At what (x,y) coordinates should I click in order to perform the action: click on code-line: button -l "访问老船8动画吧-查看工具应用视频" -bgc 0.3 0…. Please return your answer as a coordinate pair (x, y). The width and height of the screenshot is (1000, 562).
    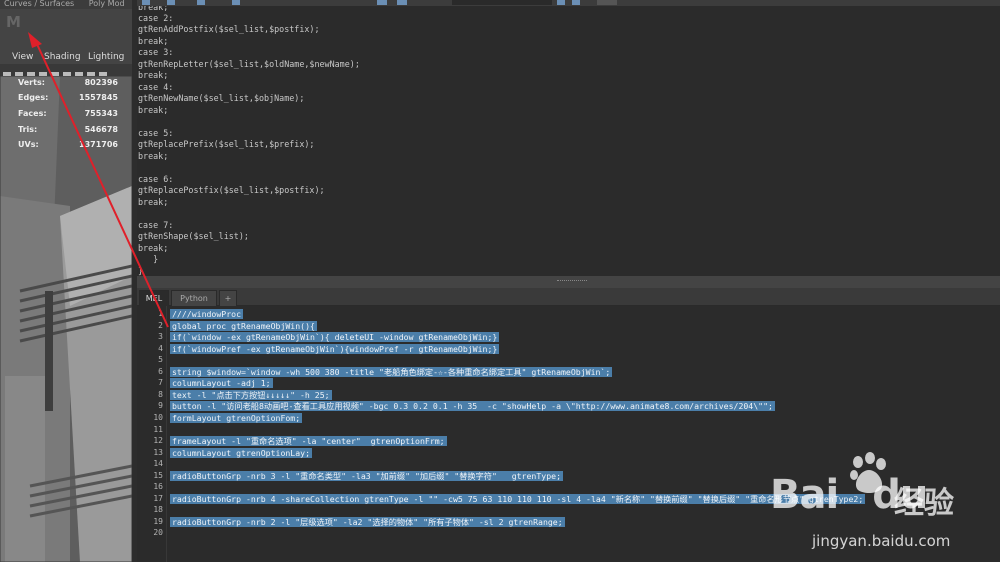
    Looking at the image, I should click on (472, 406).